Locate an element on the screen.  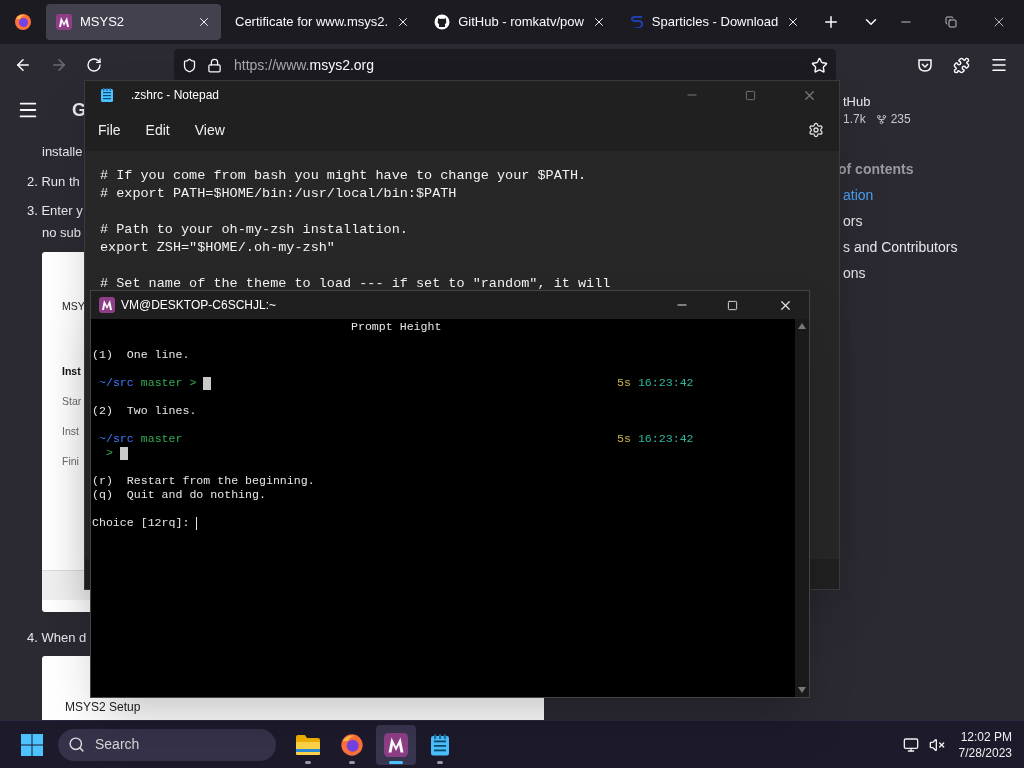
toc-link: ation is located at coordinates (858, 195).